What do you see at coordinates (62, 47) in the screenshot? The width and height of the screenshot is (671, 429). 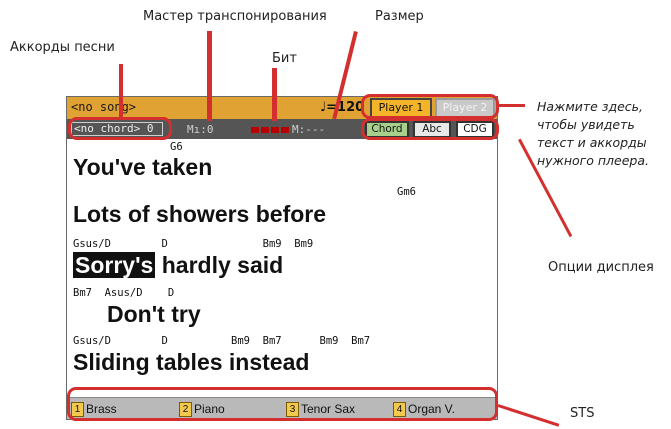 I see `song-chords-caption: Аккорды песни` at bounding box center [62, 47].